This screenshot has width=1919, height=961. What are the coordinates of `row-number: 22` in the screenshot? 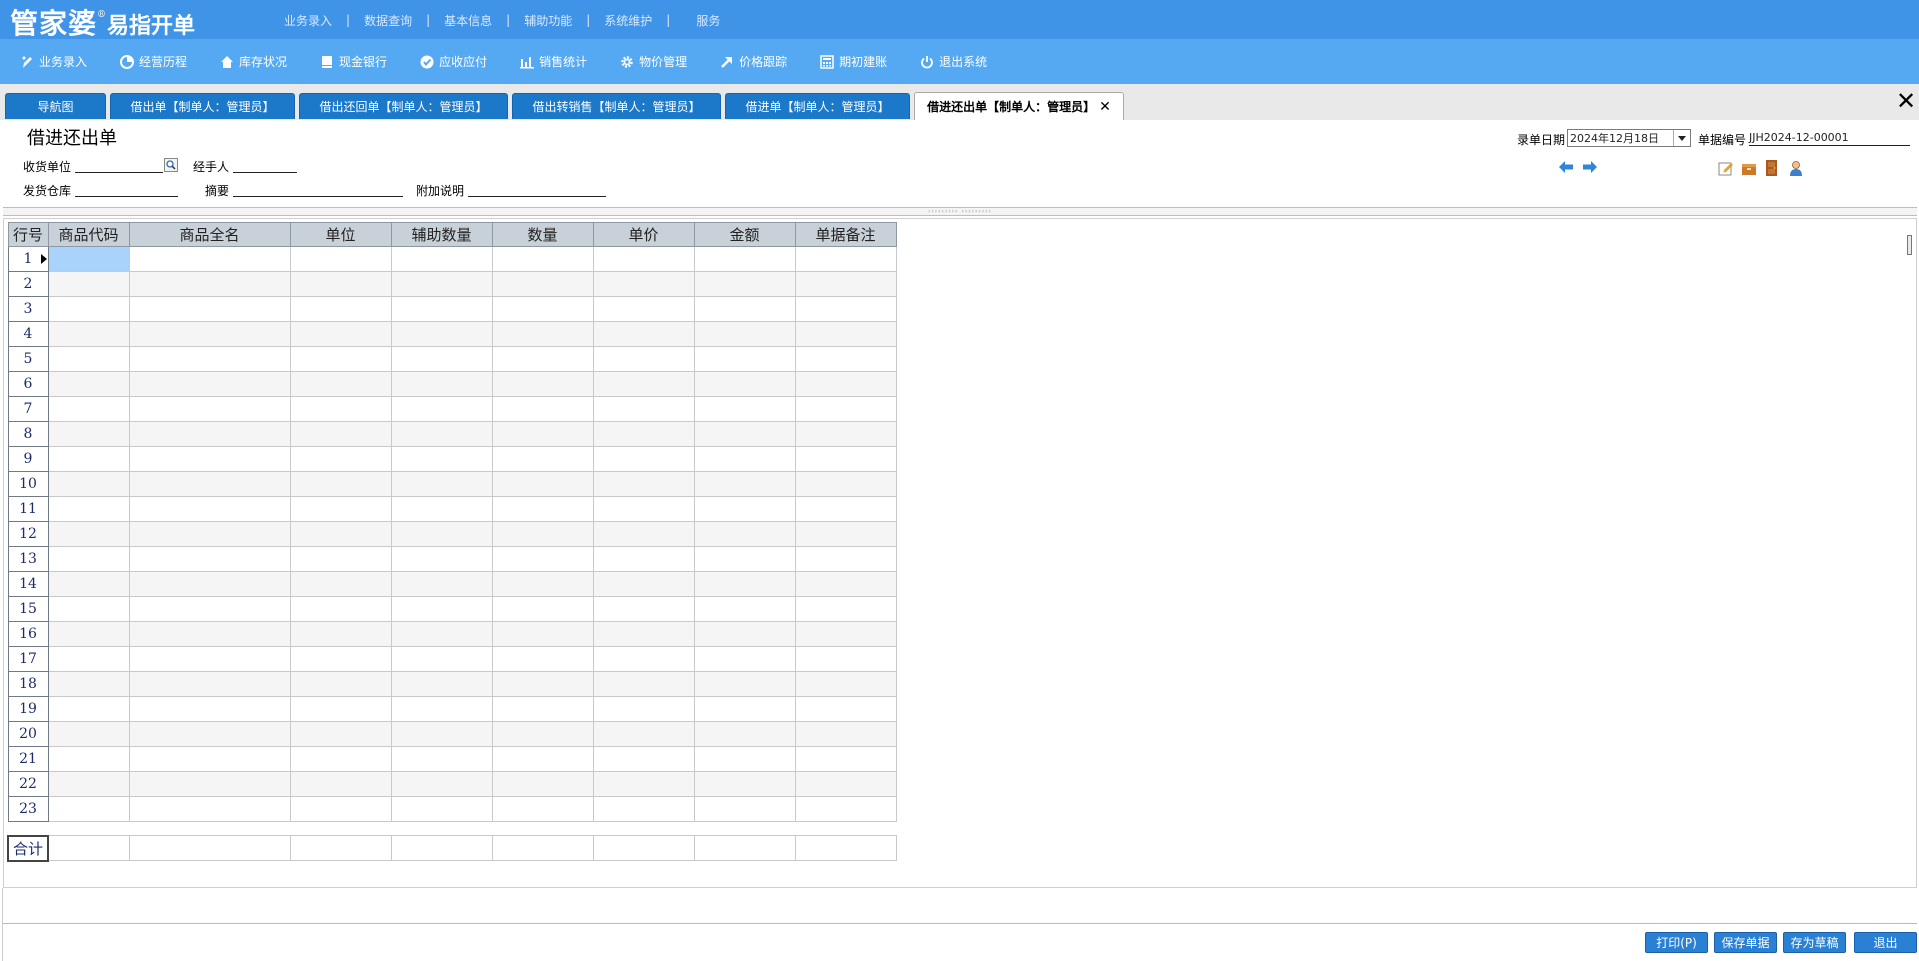 It's located at (28, 784).